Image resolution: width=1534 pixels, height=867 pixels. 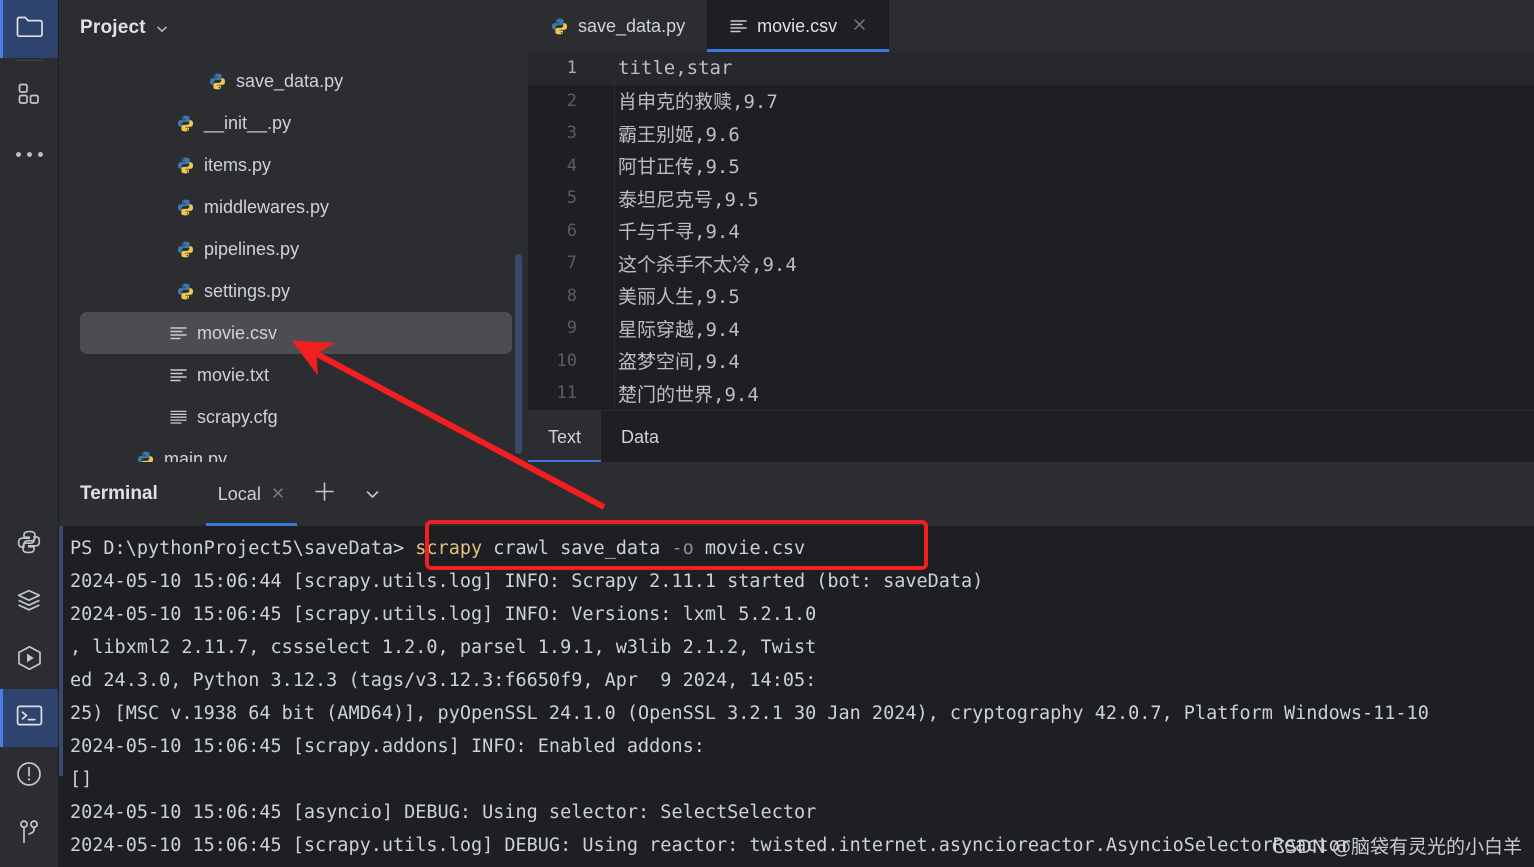 I want to click on line-number: 6, so click(x=571, y=230).